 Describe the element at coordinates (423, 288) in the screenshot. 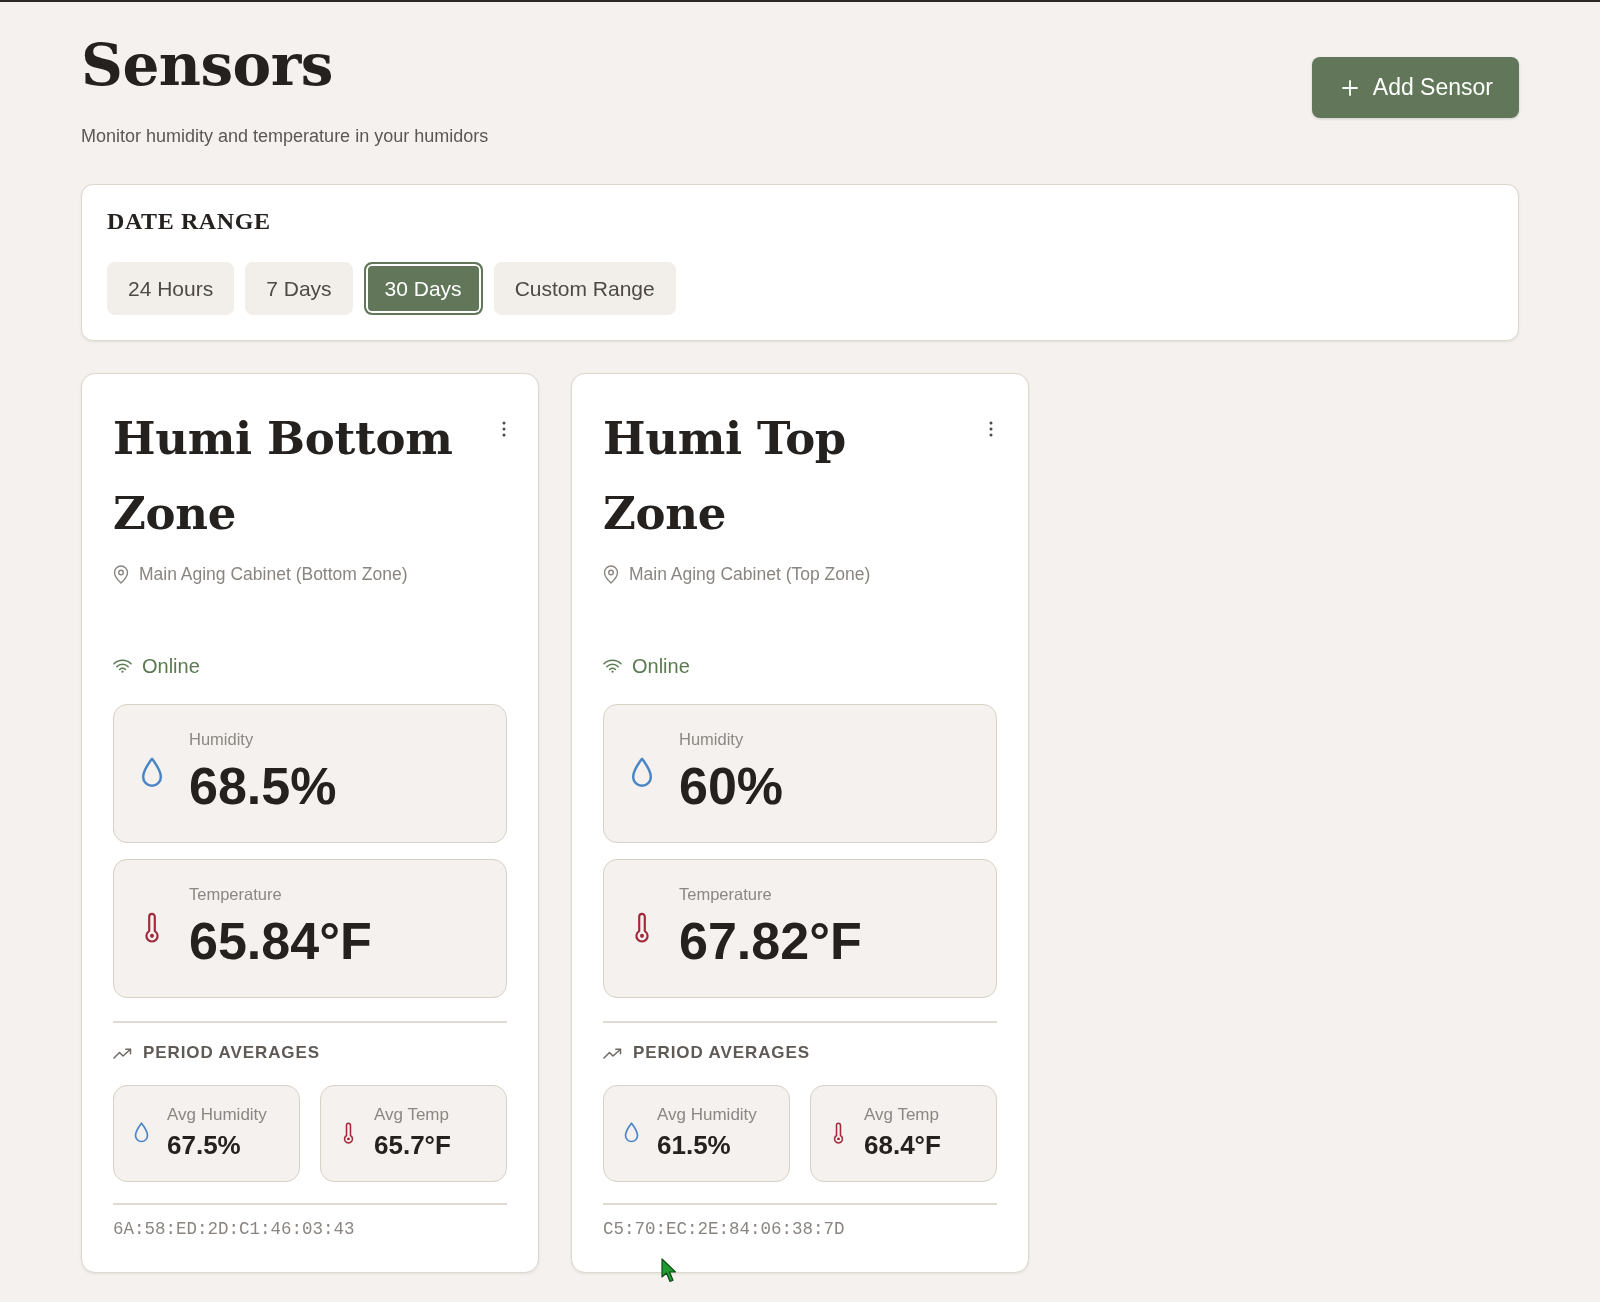

I see `date-range-option: 30 Days` at that location.